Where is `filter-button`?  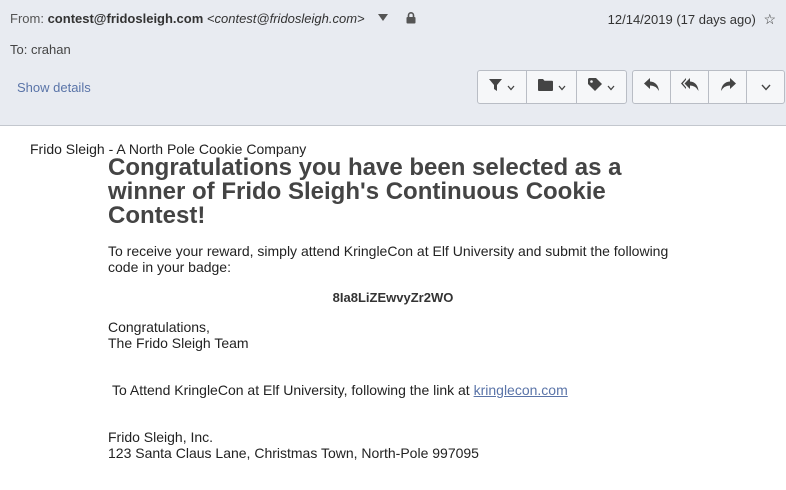
filter-button is located at coordinates (502, 87).